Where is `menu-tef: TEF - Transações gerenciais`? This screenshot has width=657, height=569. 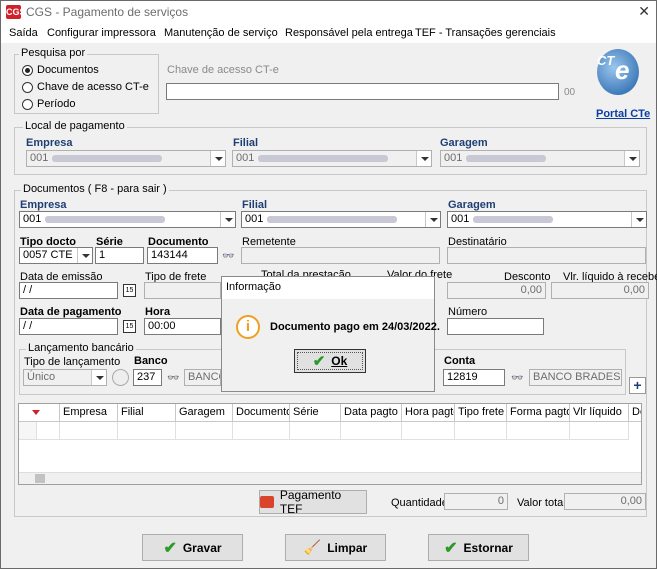
menu-tef: TEF - Transações gerenciais is located at coordinates (485, 33).